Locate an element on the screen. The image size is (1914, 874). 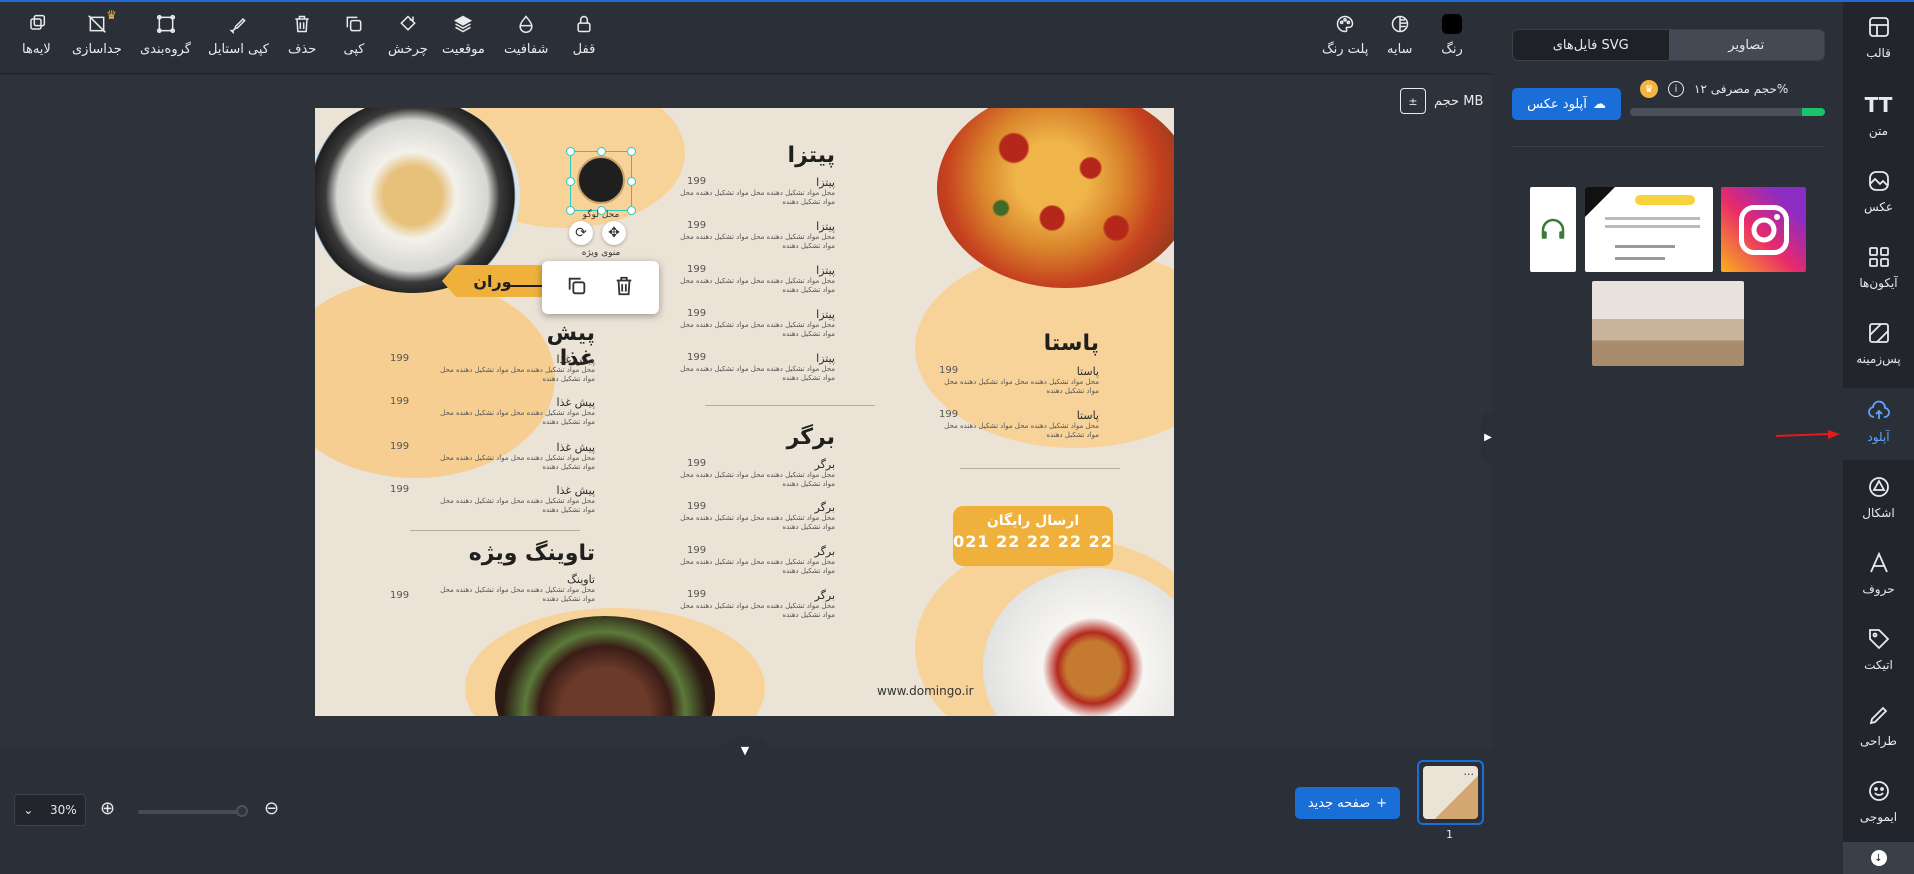
zoom-in-icon: ⊕ is located at coordinates (111, 809).